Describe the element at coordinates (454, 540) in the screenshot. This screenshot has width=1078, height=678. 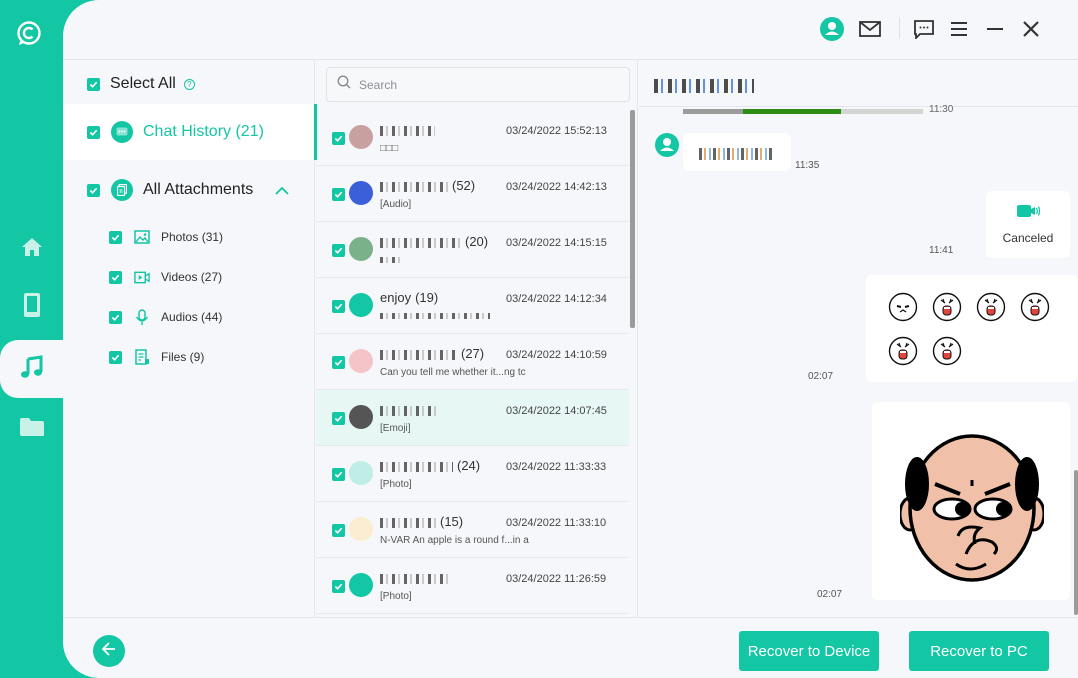
I see `chat-preview: N-VAR An apple is a round f...in a` at that location.